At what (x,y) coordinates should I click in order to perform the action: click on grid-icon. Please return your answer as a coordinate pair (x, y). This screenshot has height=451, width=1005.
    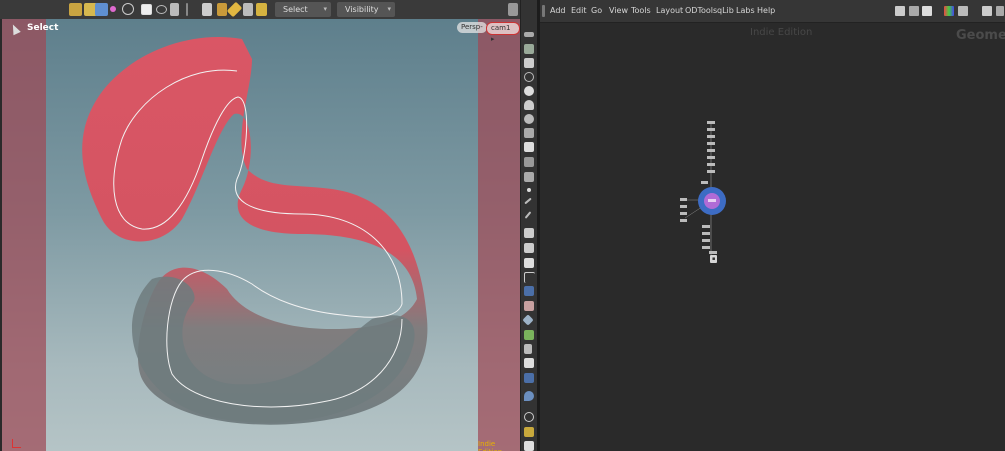
    Looking at the image, I should click on (529, 277).